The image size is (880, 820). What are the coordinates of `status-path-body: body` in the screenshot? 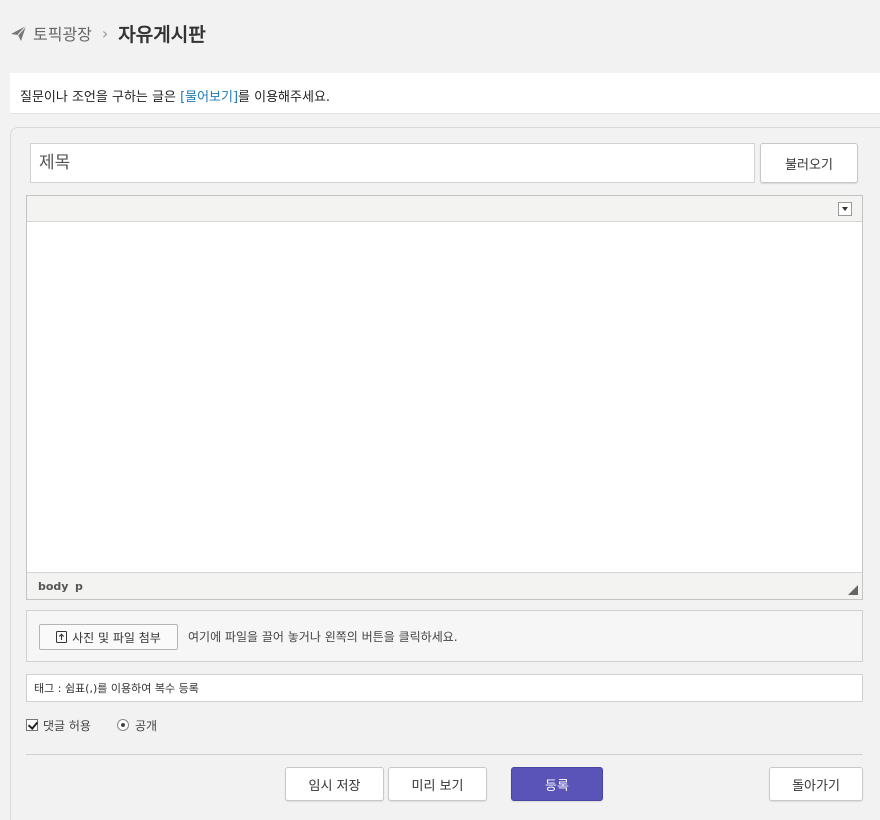 It's located at (53, 586).